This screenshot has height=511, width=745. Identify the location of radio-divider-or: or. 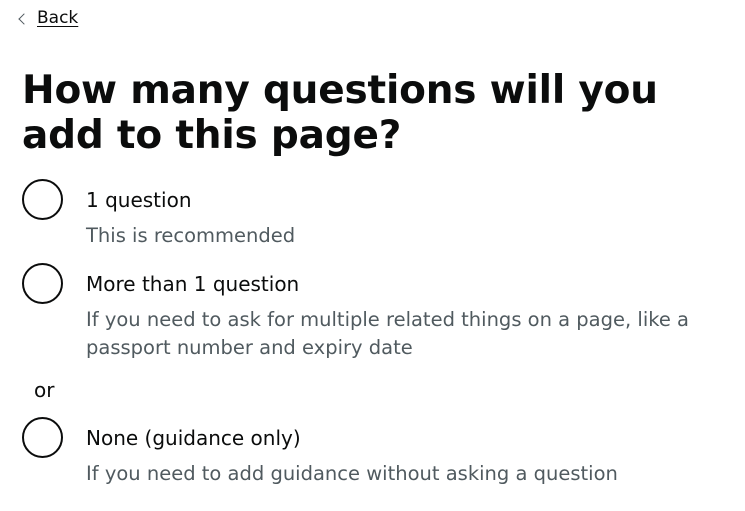
(44, 390).